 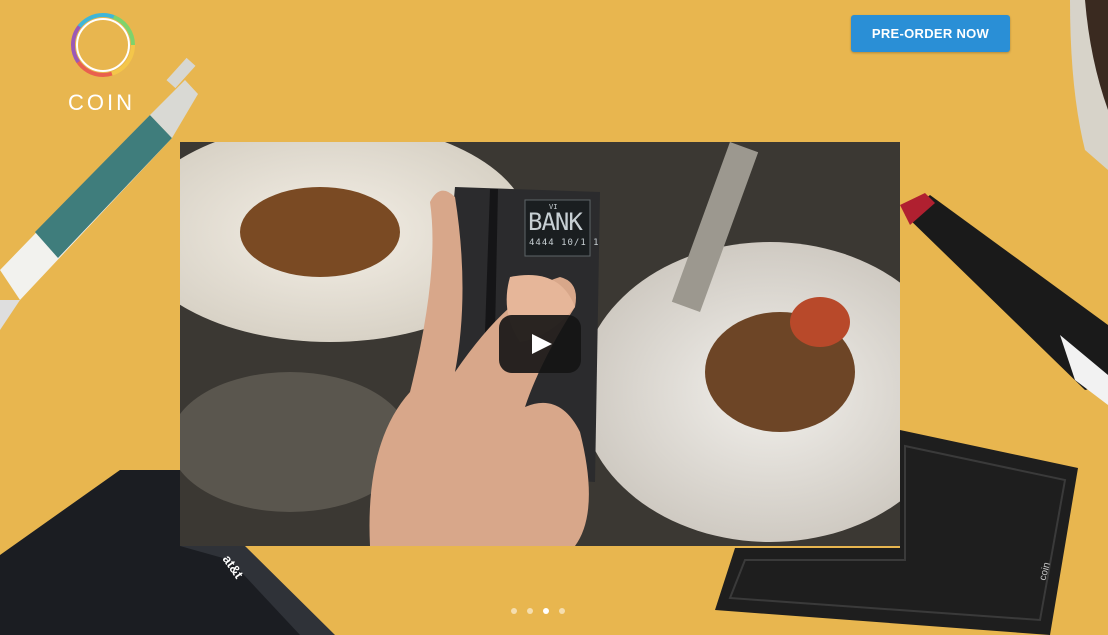 I want to click on card-display-number: 4444 10/1 1, so click(x=564, y=243).